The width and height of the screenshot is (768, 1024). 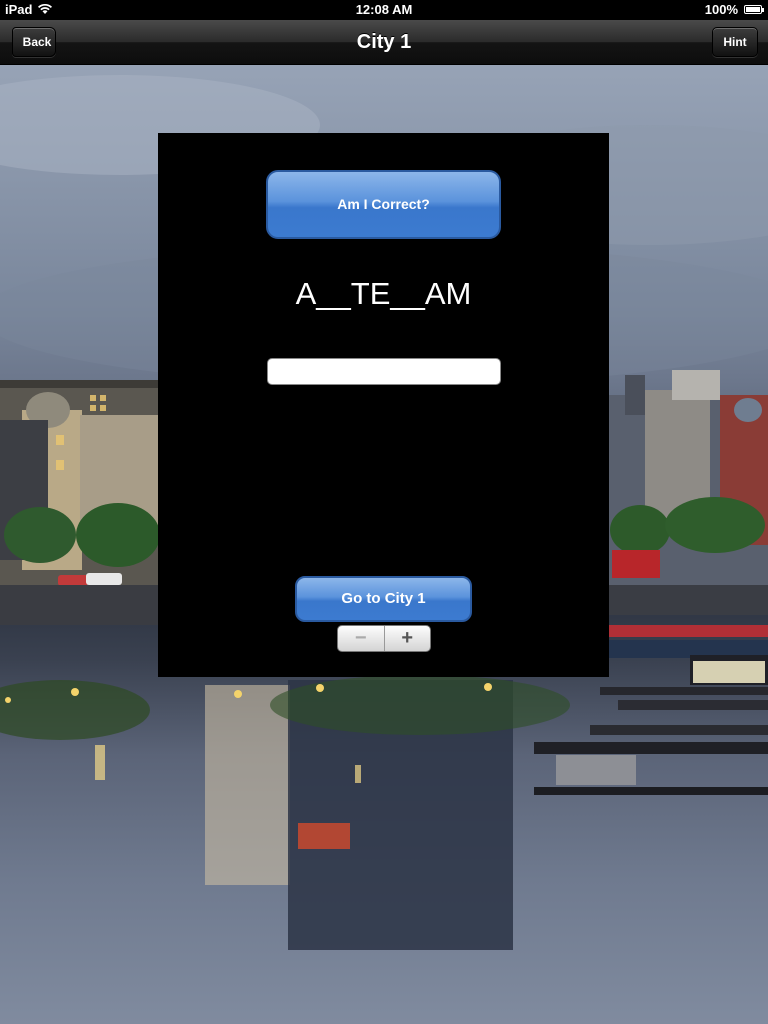 I want to click on page-title: City 1, so click(x=384, y=42).